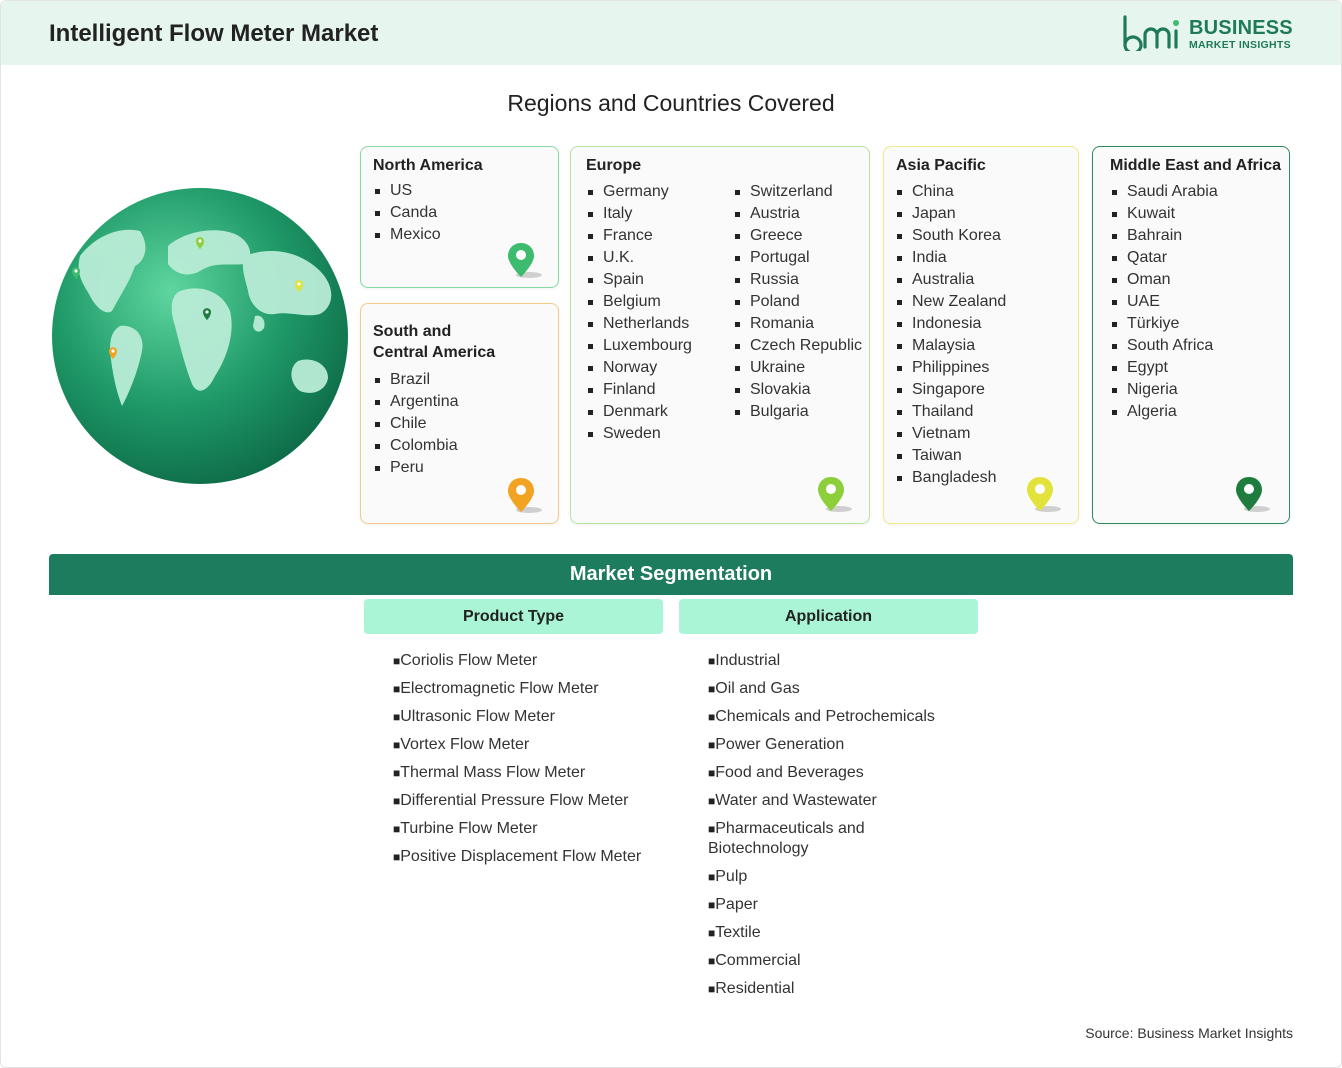 The height and width of the screenshot is (1068, 1342). What do you see at coordinates (950, 390) in the screenshot?
I see `list-item: Singapore` at bounding box center [950, 390].